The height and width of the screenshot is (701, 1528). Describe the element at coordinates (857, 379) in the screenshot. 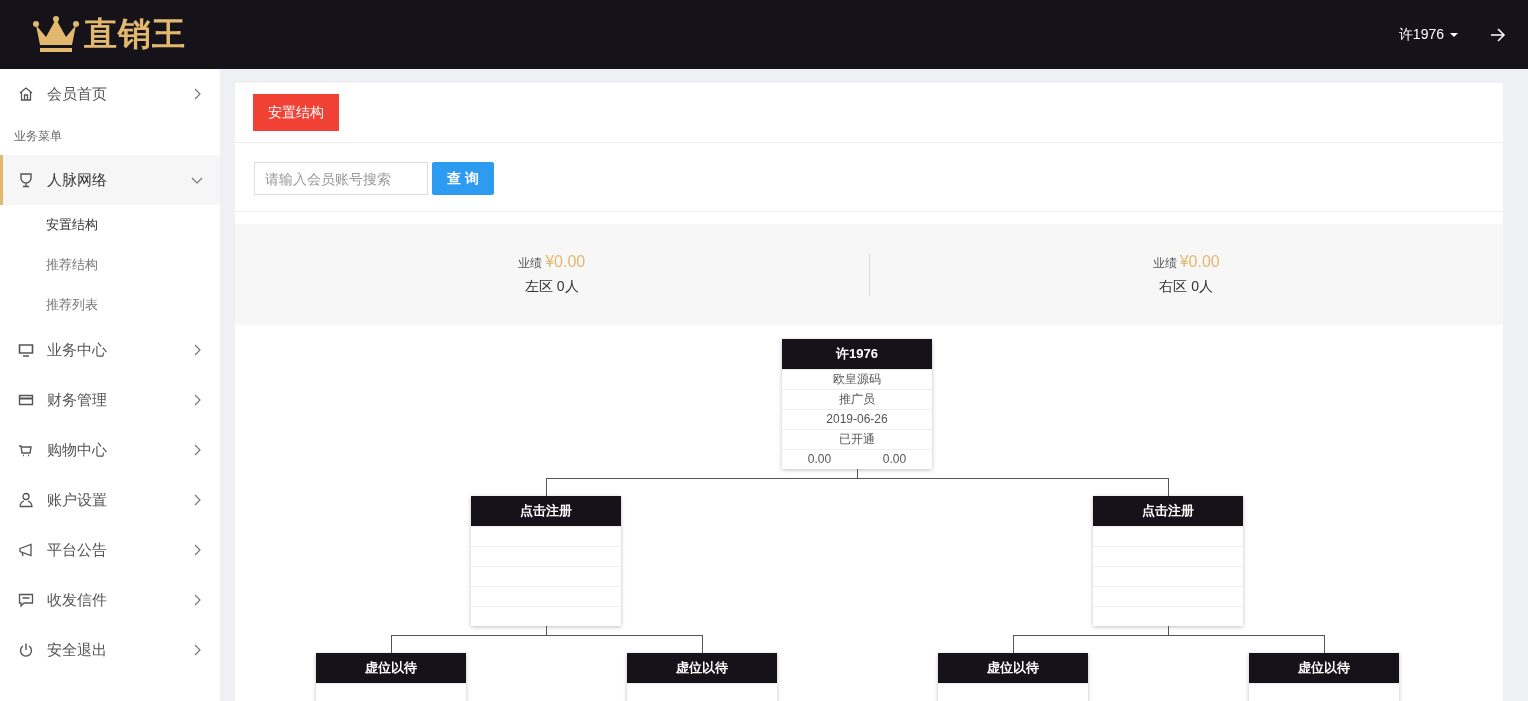

I see `node-text: 欧皇源码` at that location.